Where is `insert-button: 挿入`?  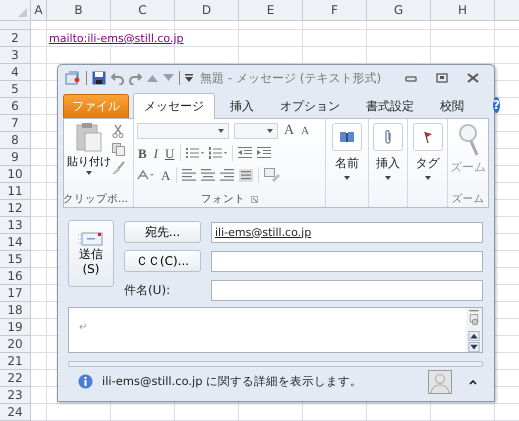
insert-button: 挿入 is located at coordinates (388, 151).